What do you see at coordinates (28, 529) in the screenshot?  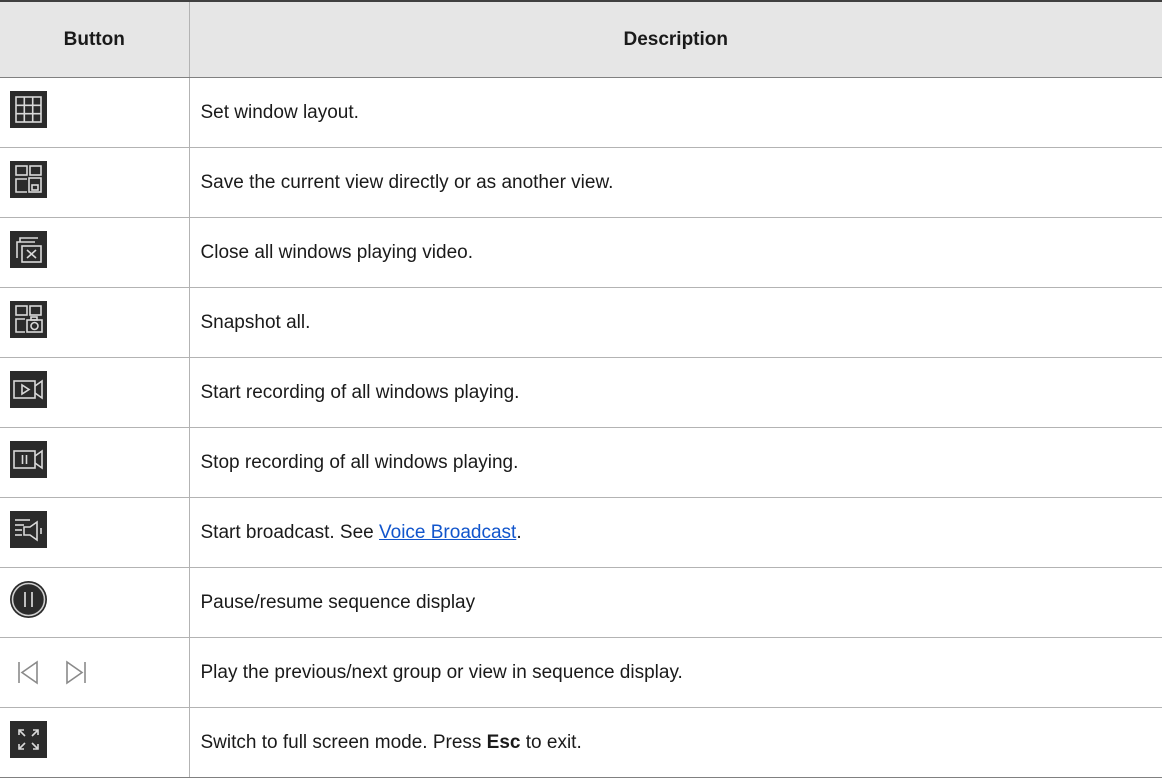 I see `broadcast-icon` at bounding box center [28, 529].